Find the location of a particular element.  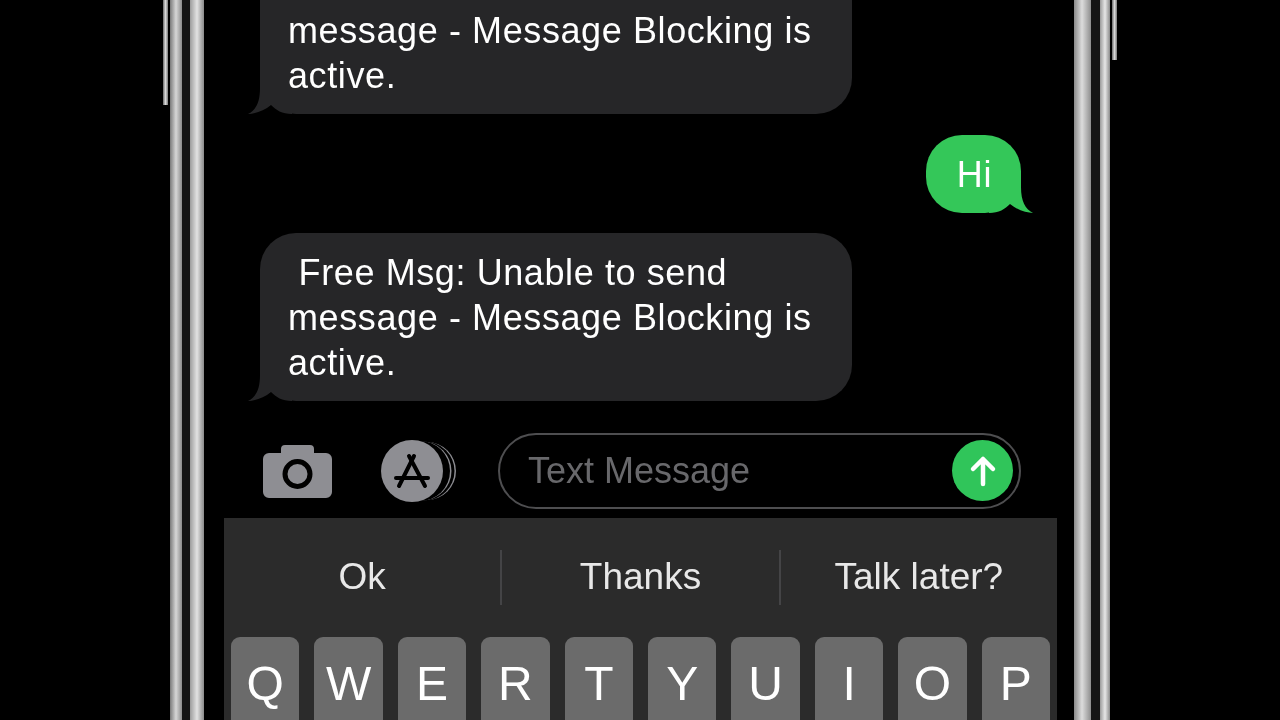

keyboard-key: O is located at coordinates (932, 678).